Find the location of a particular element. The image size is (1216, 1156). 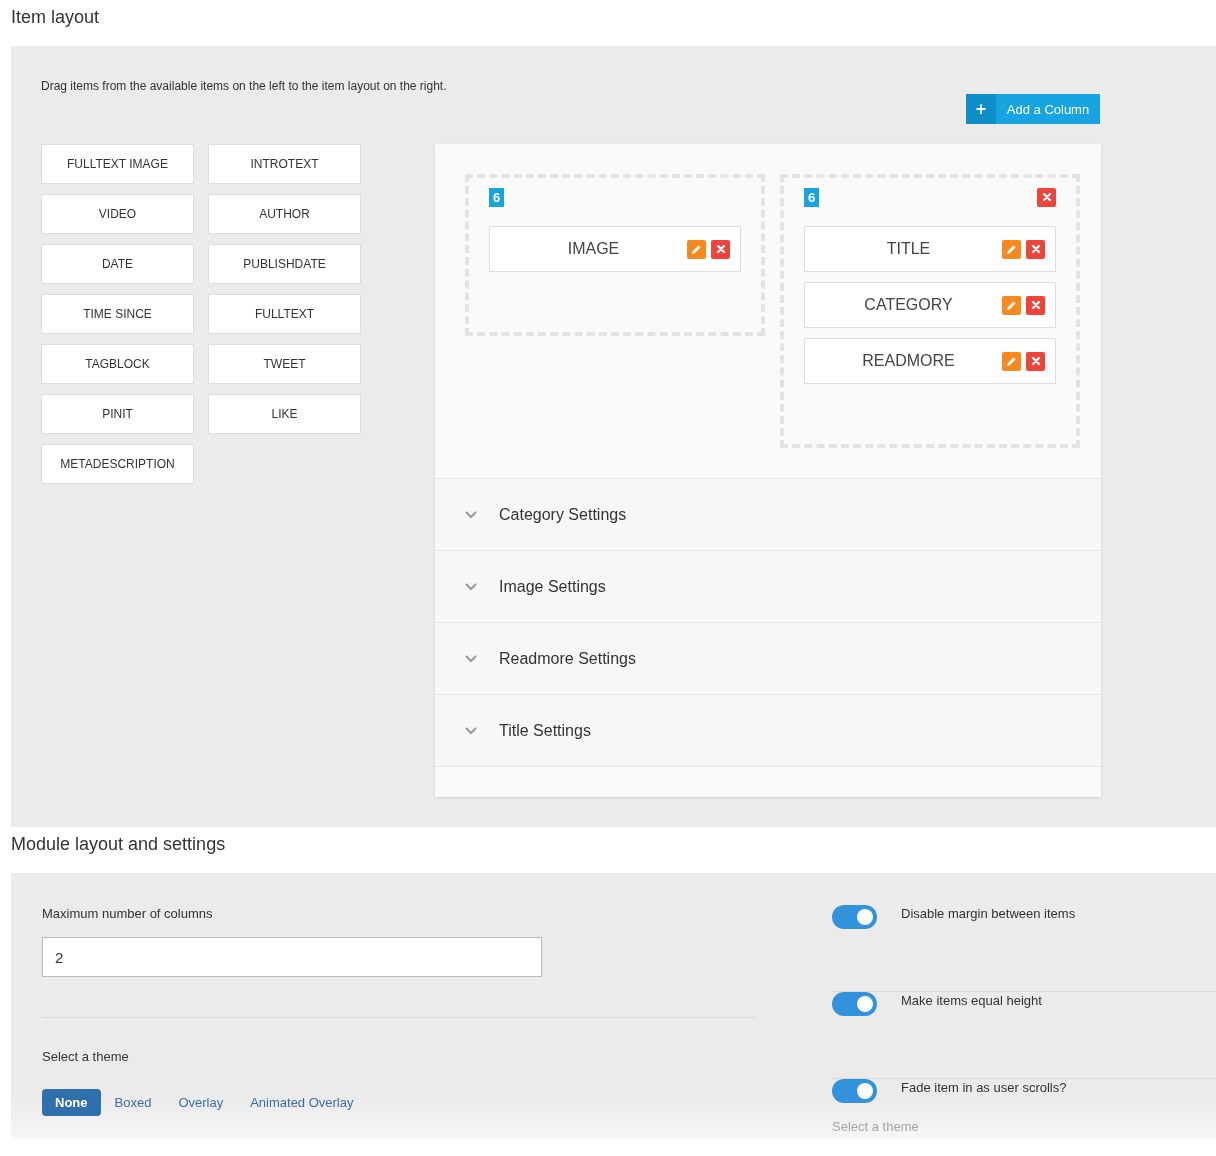

input-field: 2 is located at coordinates (292, 957).